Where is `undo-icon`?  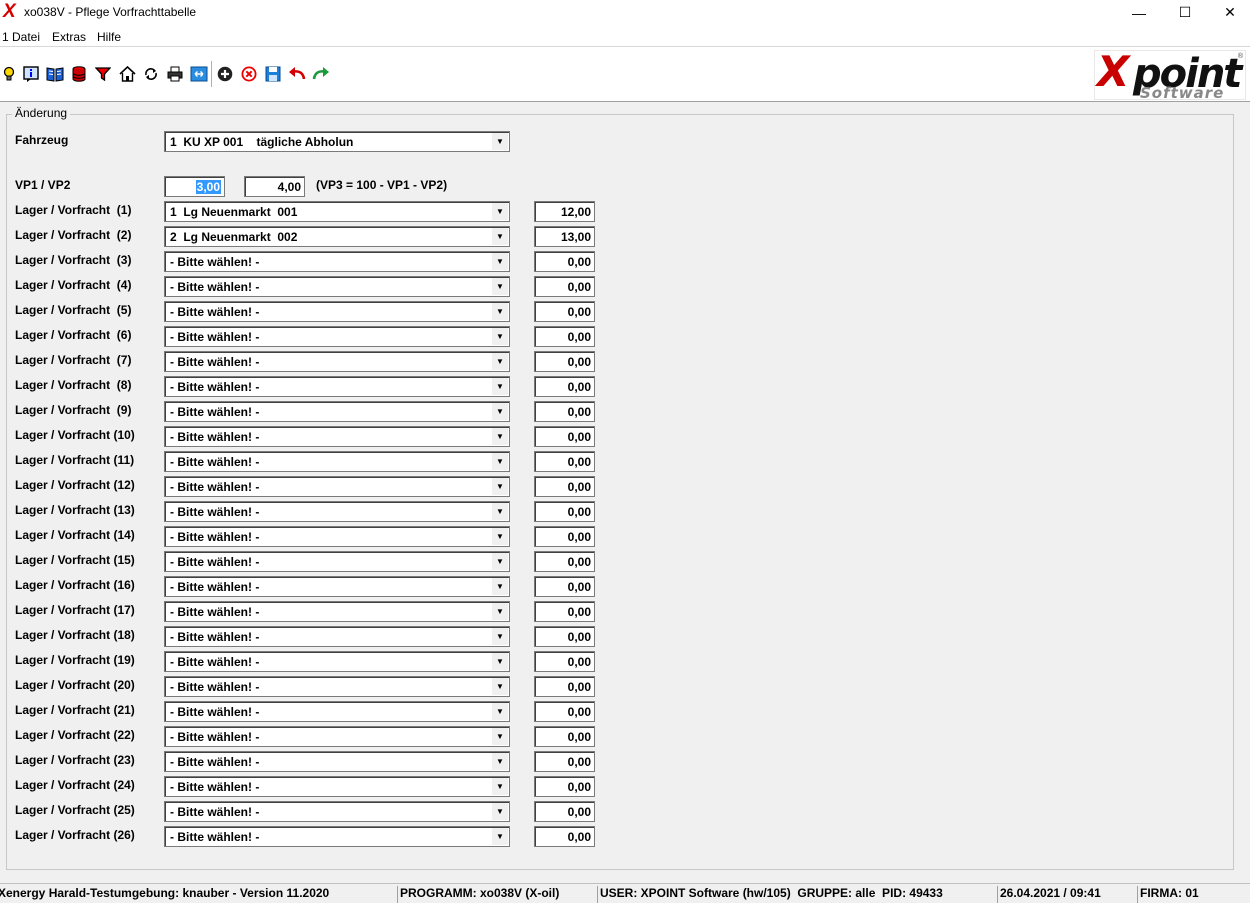 undo-icon is located at coordinates (297, 74).